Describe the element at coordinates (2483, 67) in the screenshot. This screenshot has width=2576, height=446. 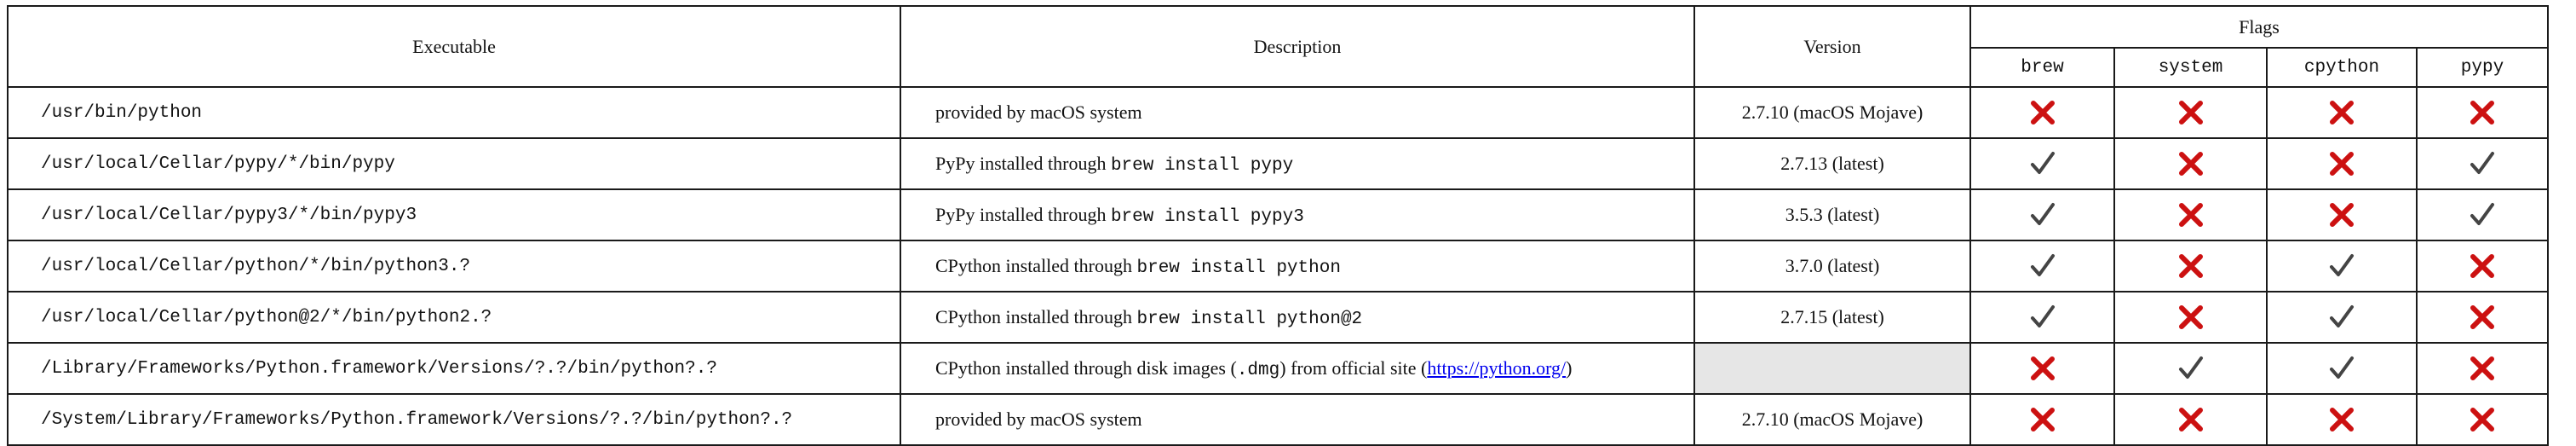
I see `header-flag-pypy: pypy` at that location.